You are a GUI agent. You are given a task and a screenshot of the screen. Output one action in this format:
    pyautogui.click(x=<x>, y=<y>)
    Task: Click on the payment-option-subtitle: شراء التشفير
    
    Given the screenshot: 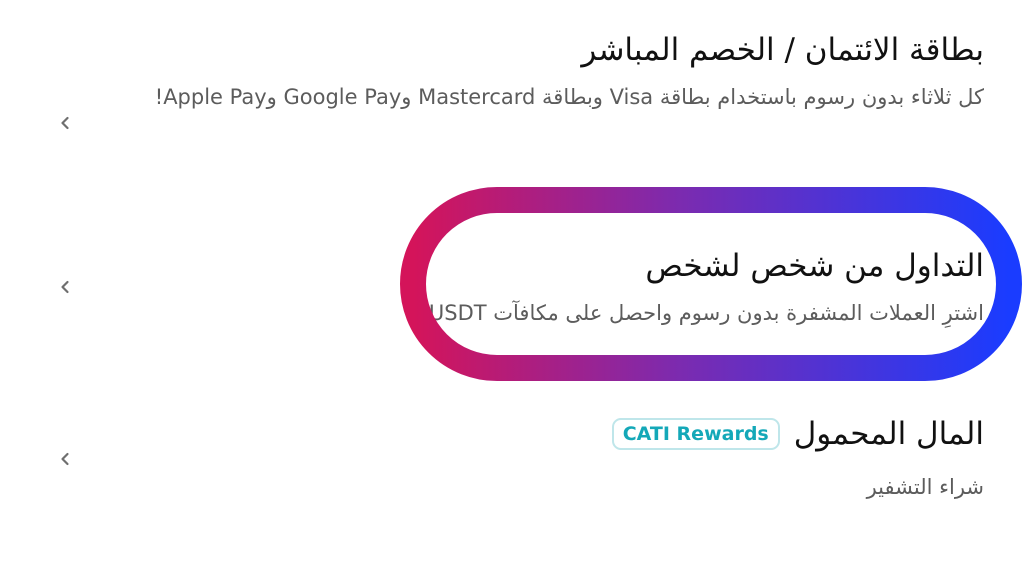 What is the action you would take?
    pyautogui.click(x=925, y=487)
    